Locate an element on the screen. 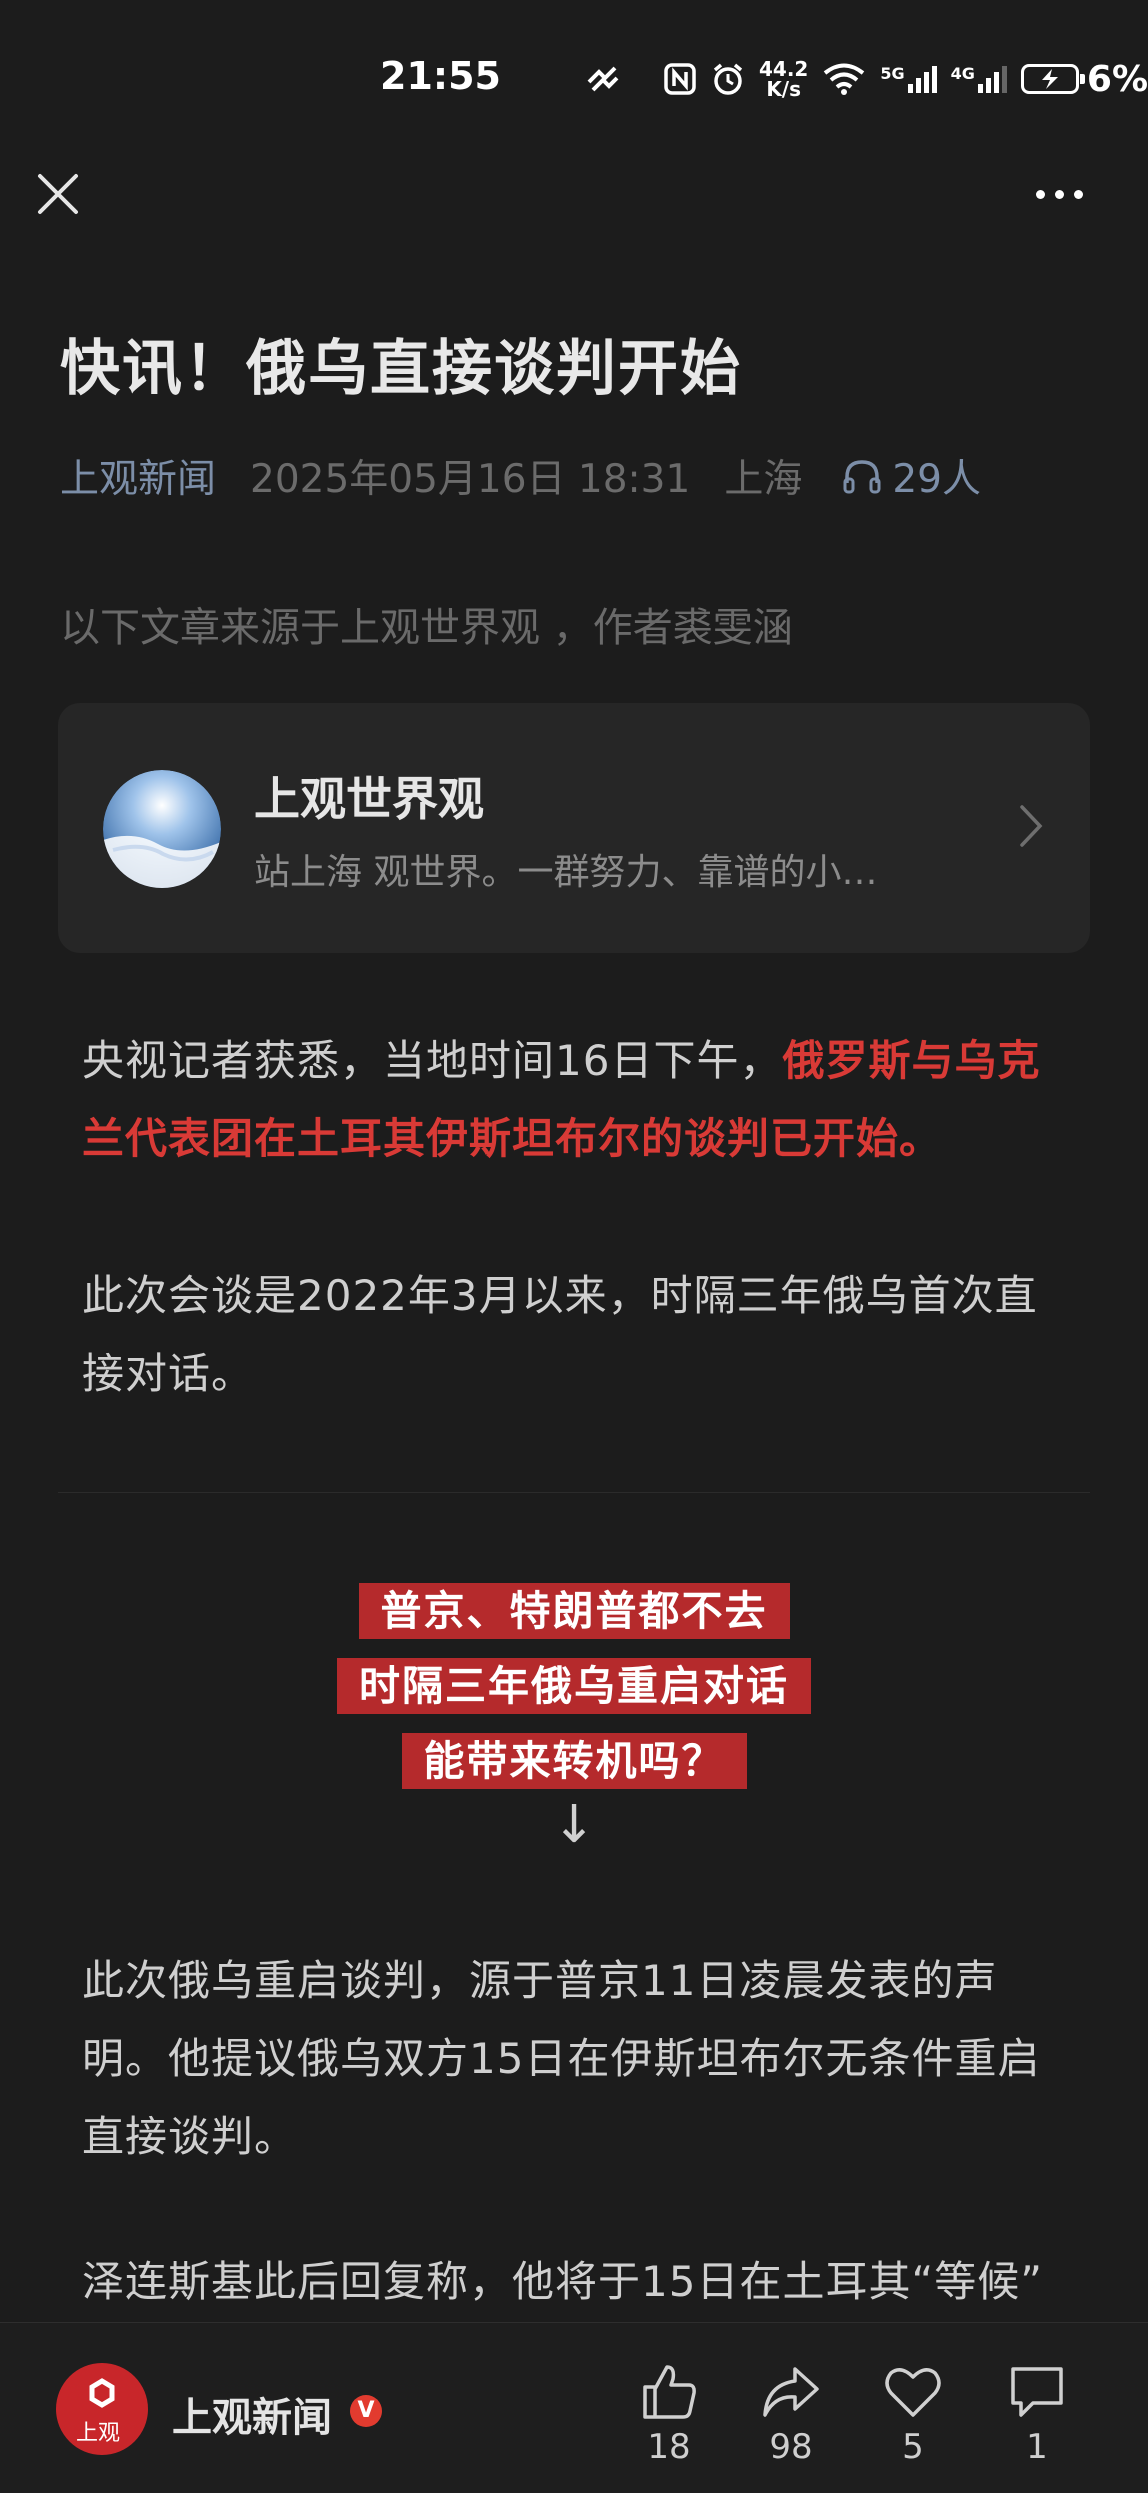 The width and height of the screenshot is (1148, 2493). divider is located at coordinates (574, 1492).